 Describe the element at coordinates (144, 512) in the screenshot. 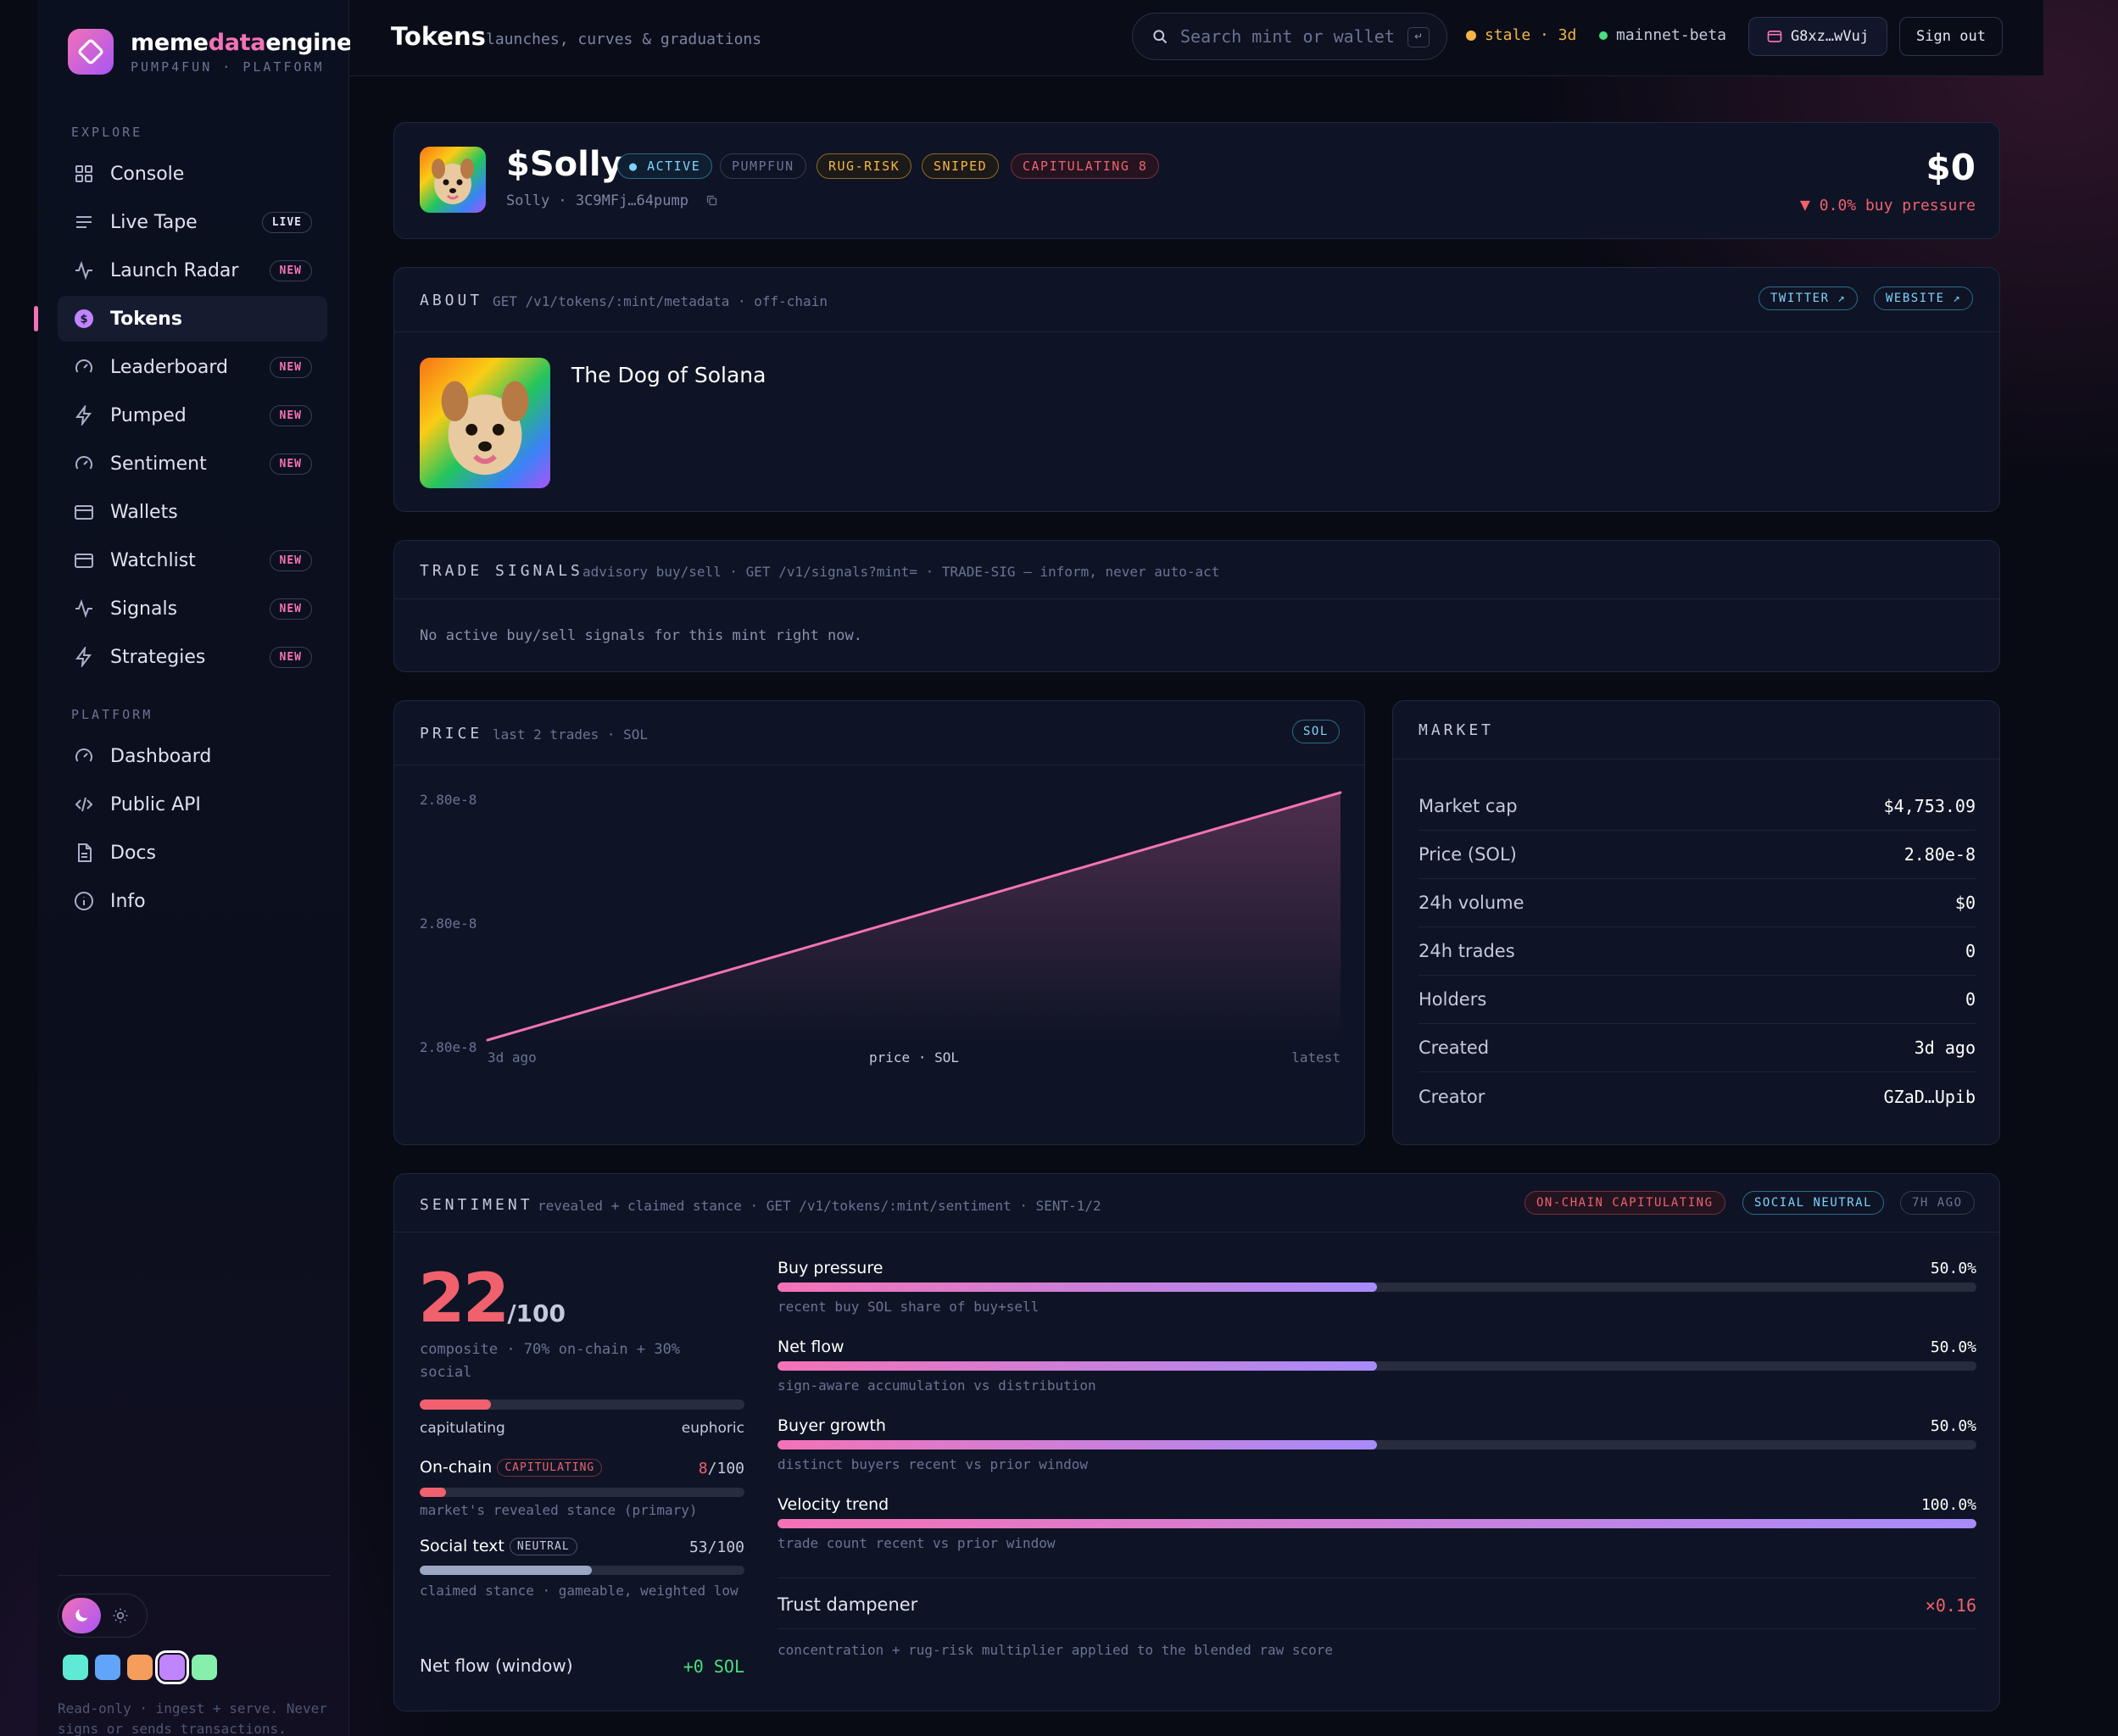

I see `sidebar-item-label: Wallets` at that location.